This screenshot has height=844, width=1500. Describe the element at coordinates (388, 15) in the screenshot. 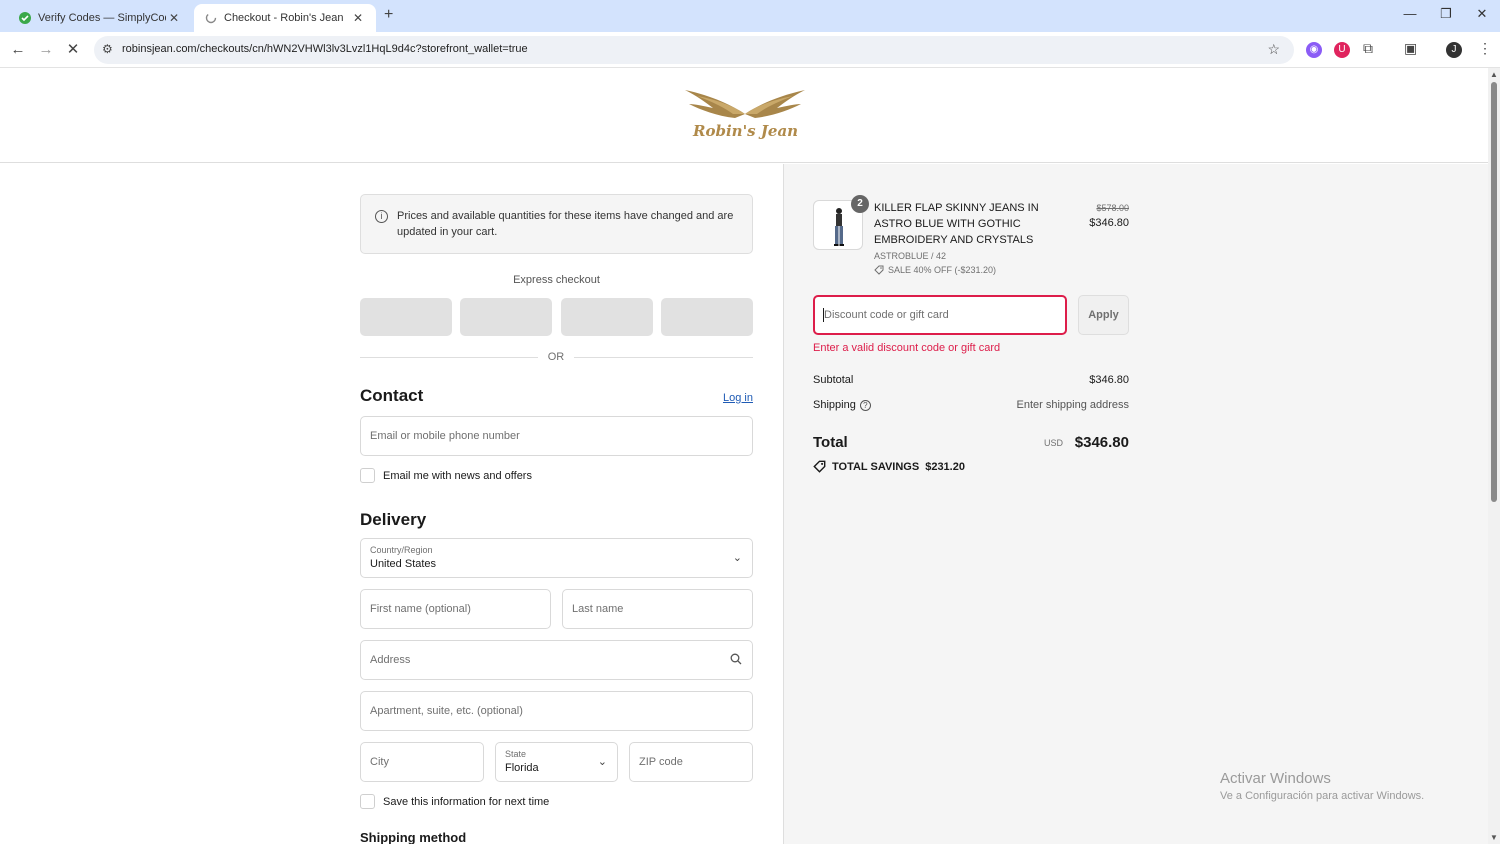

I see `new-tab-icon: +` at that location.